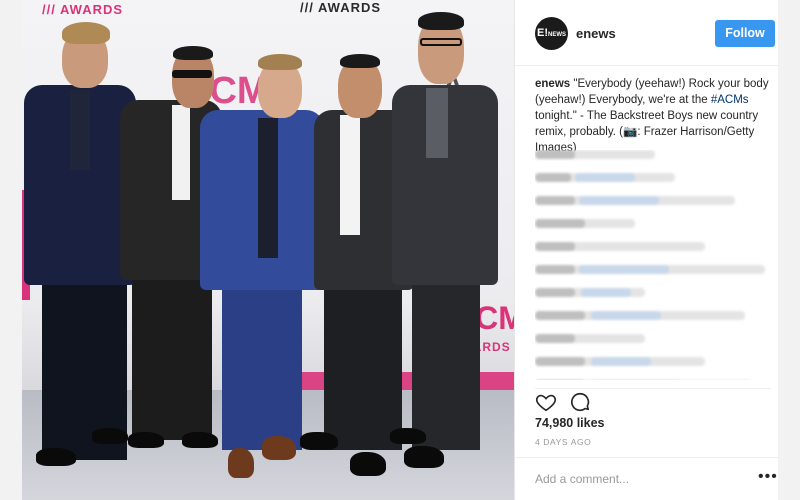  Describe the element at coordinates (653, 401) in the screenshot. I see `action-bar` at that location.